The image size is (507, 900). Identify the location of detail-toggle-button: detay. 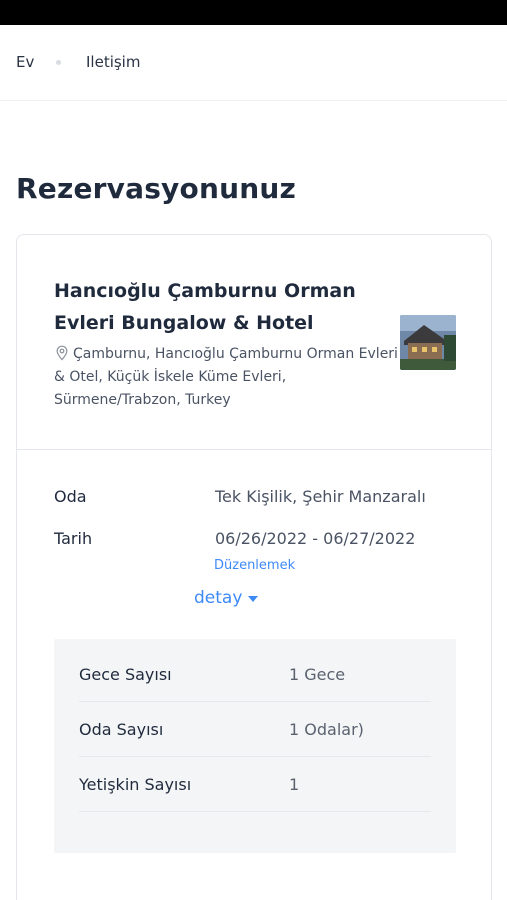
(226, 598).